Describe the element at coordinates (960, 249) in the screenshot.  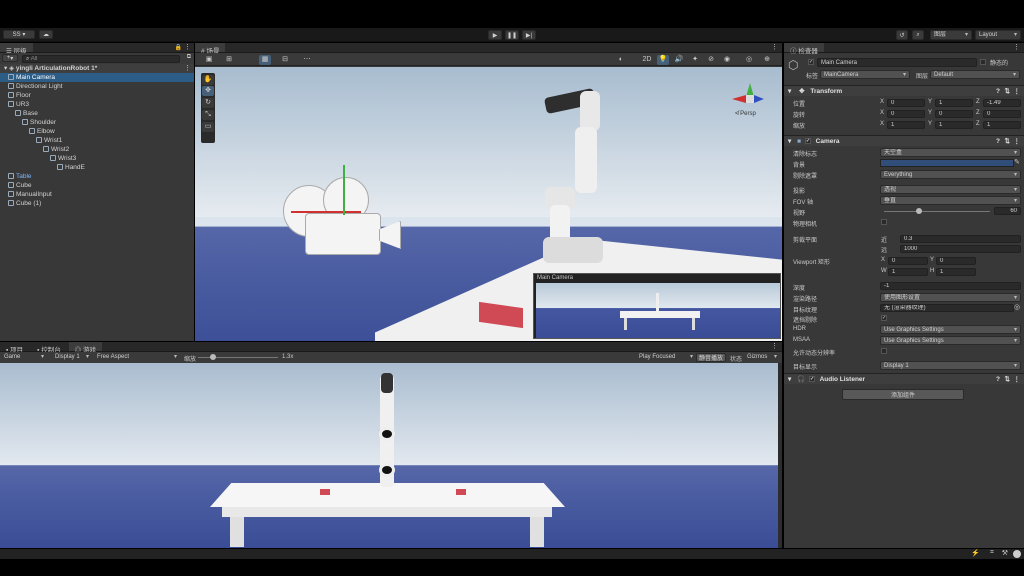
I see `far-input: 1000` at that location.